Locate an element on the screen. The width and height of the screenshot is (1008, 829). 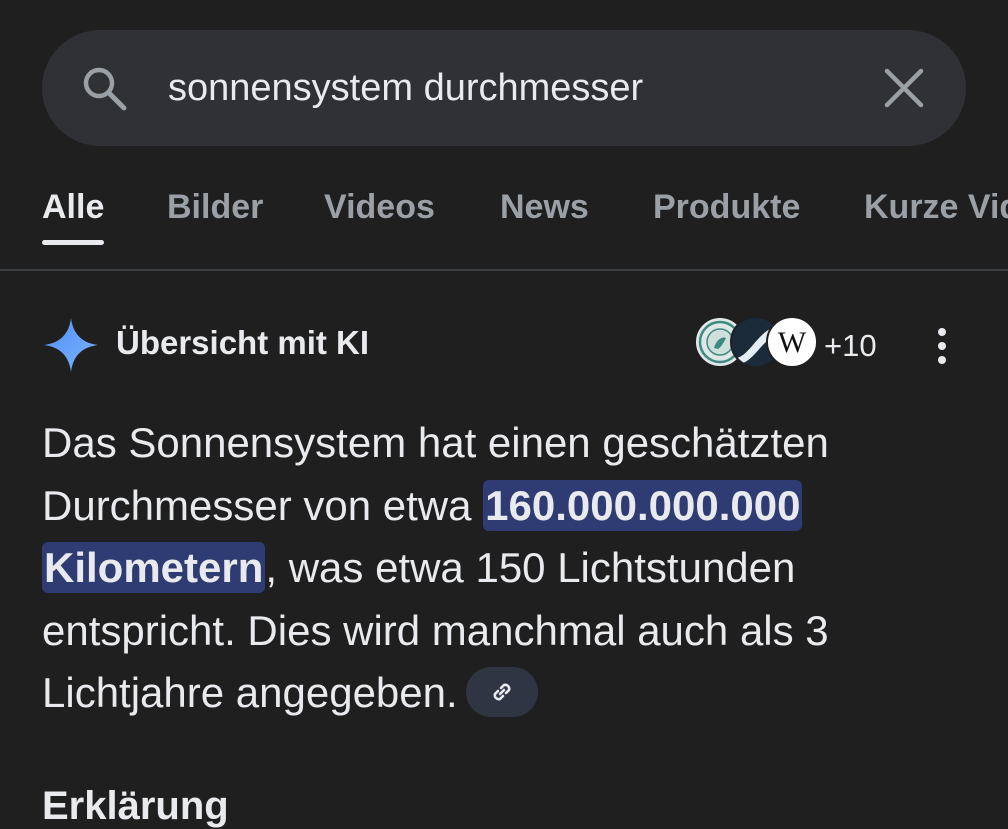
more-vertical-icon is located at coordinates (942, 346).